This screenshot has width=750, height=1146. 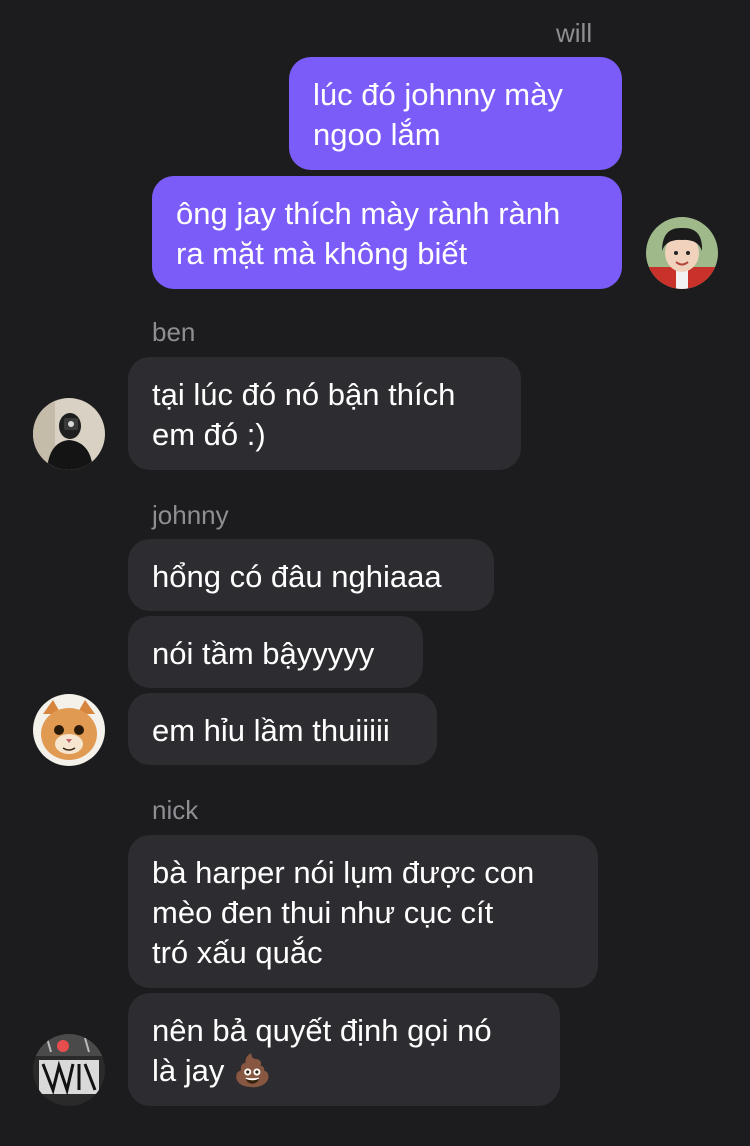 I want to click on message-bubble: nên bả quyết định gọi nó là jay 💩, so click(x=344, y=1049).